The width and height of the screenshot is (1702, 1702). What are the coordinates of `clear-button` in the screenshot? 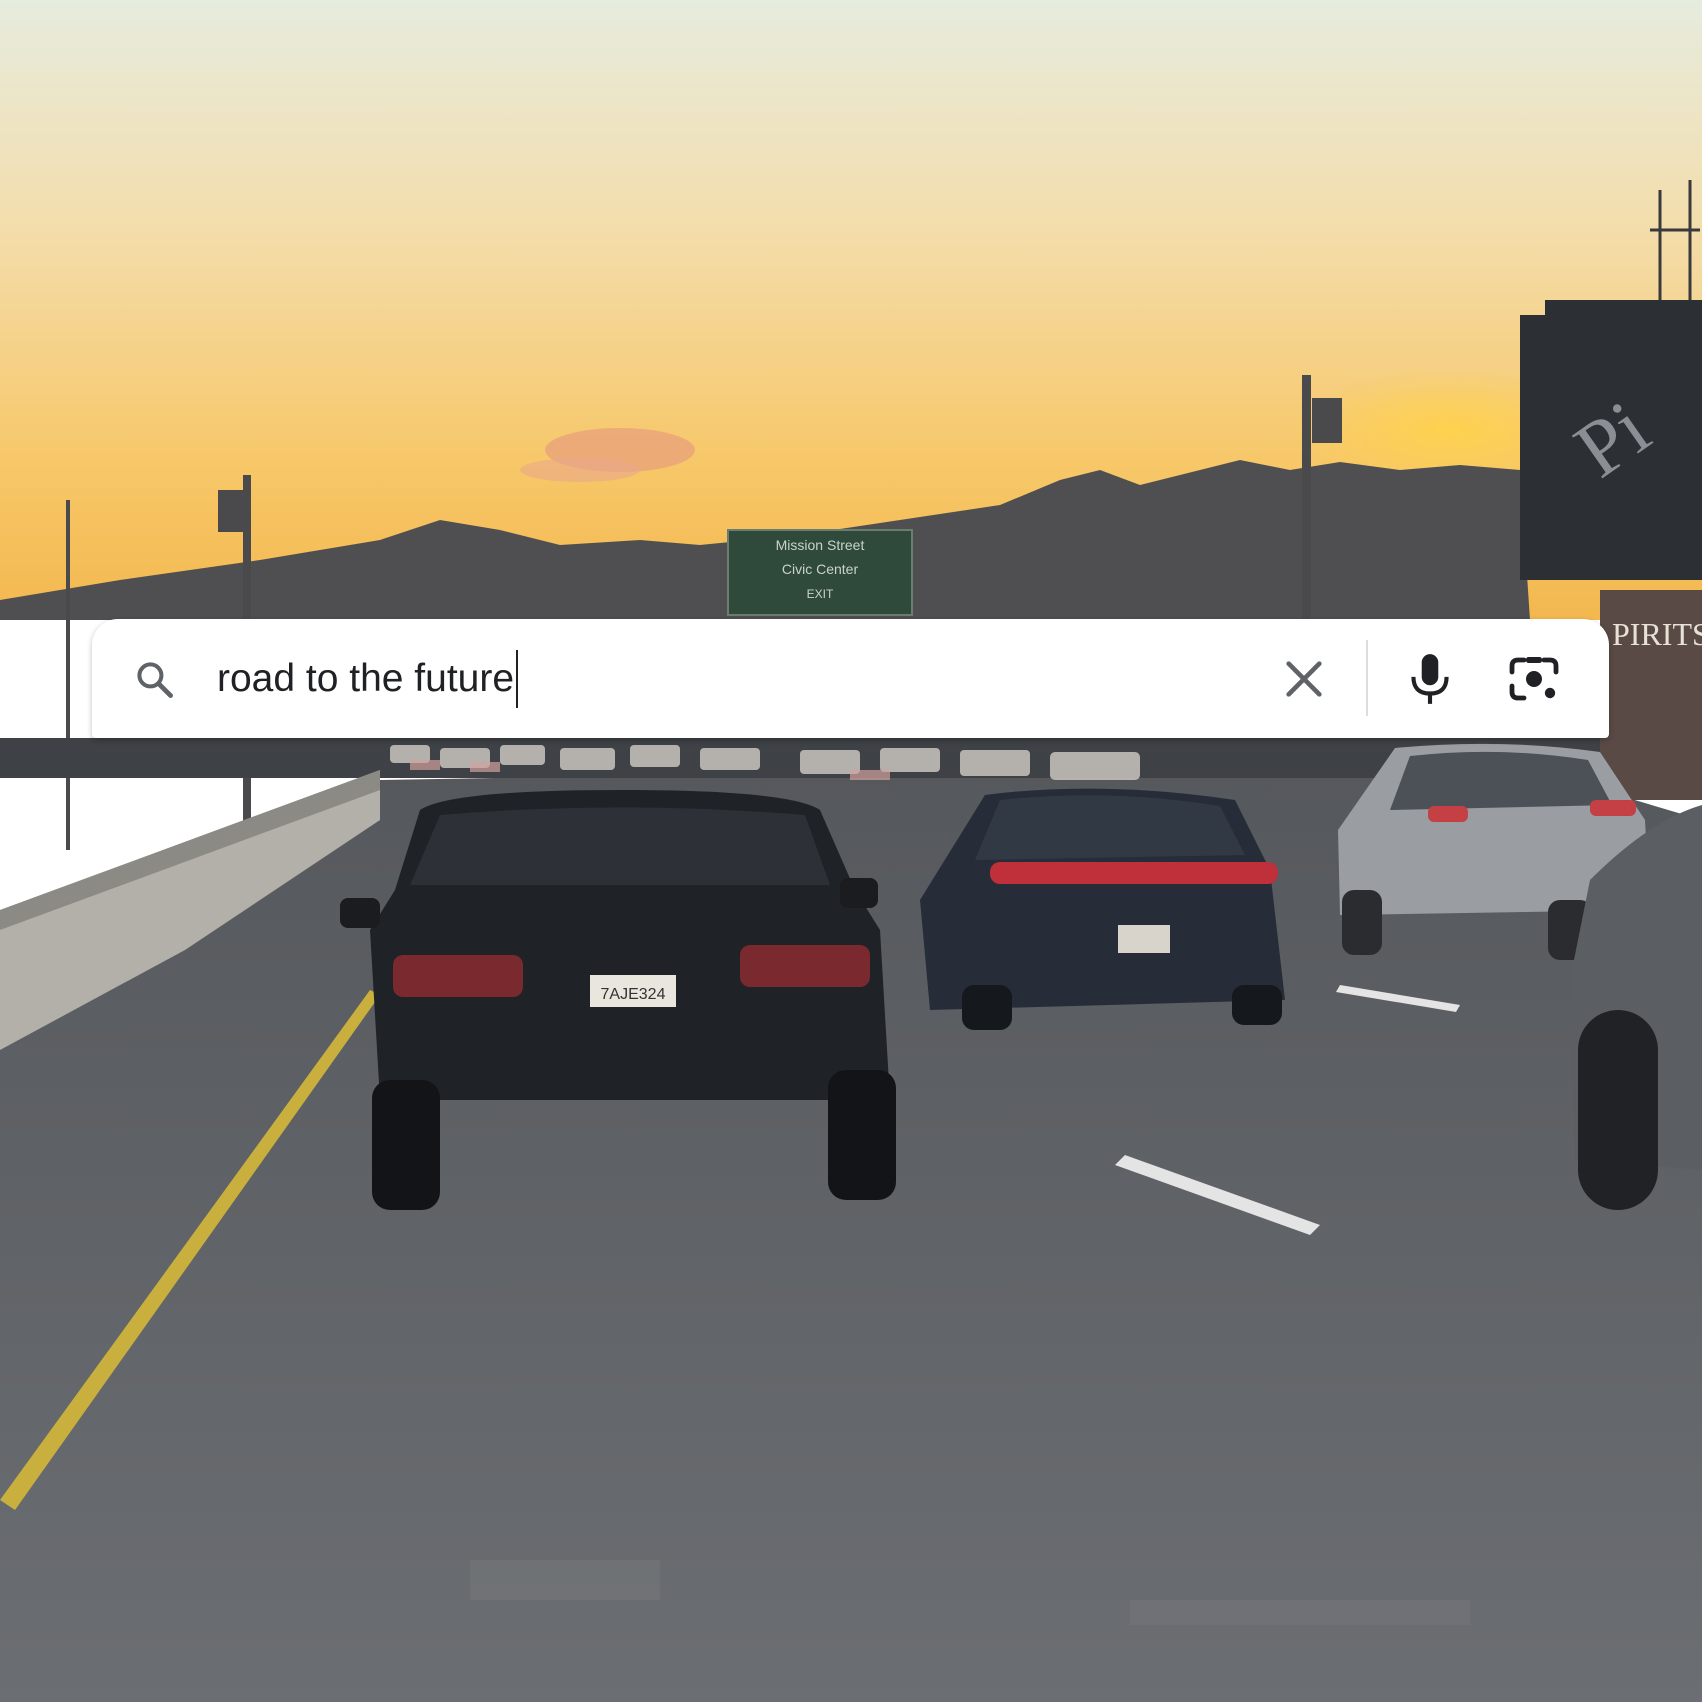 It's located at (1304, 679).